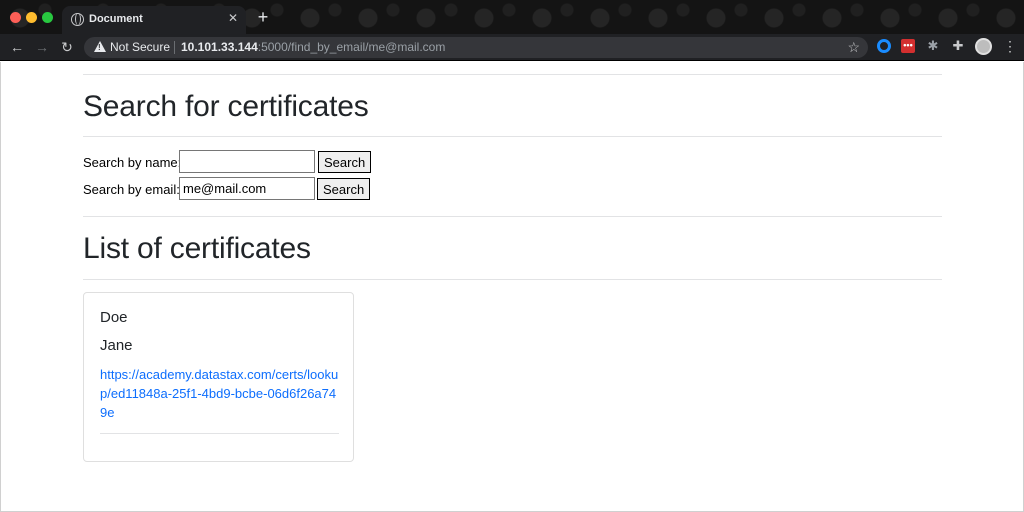  I want to click on search-heading: Search for certificates, so click(226, 106).